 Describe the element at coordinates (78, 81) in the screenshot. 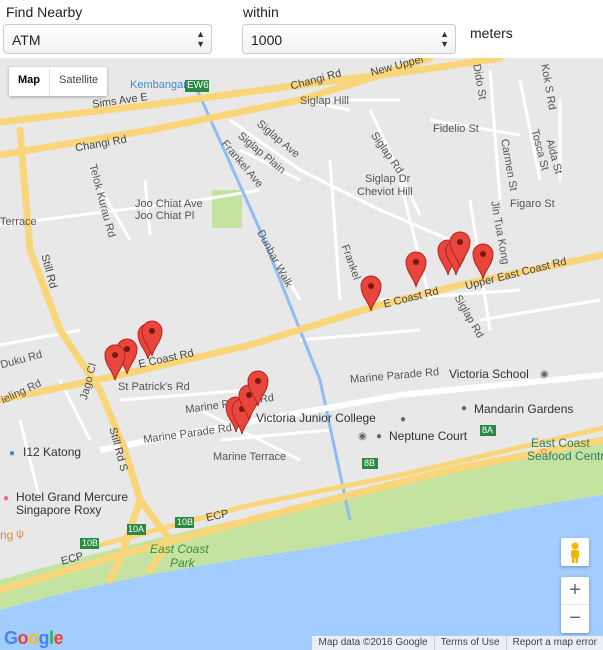

I see `map-type-satellite-button: Satellite` at that location.